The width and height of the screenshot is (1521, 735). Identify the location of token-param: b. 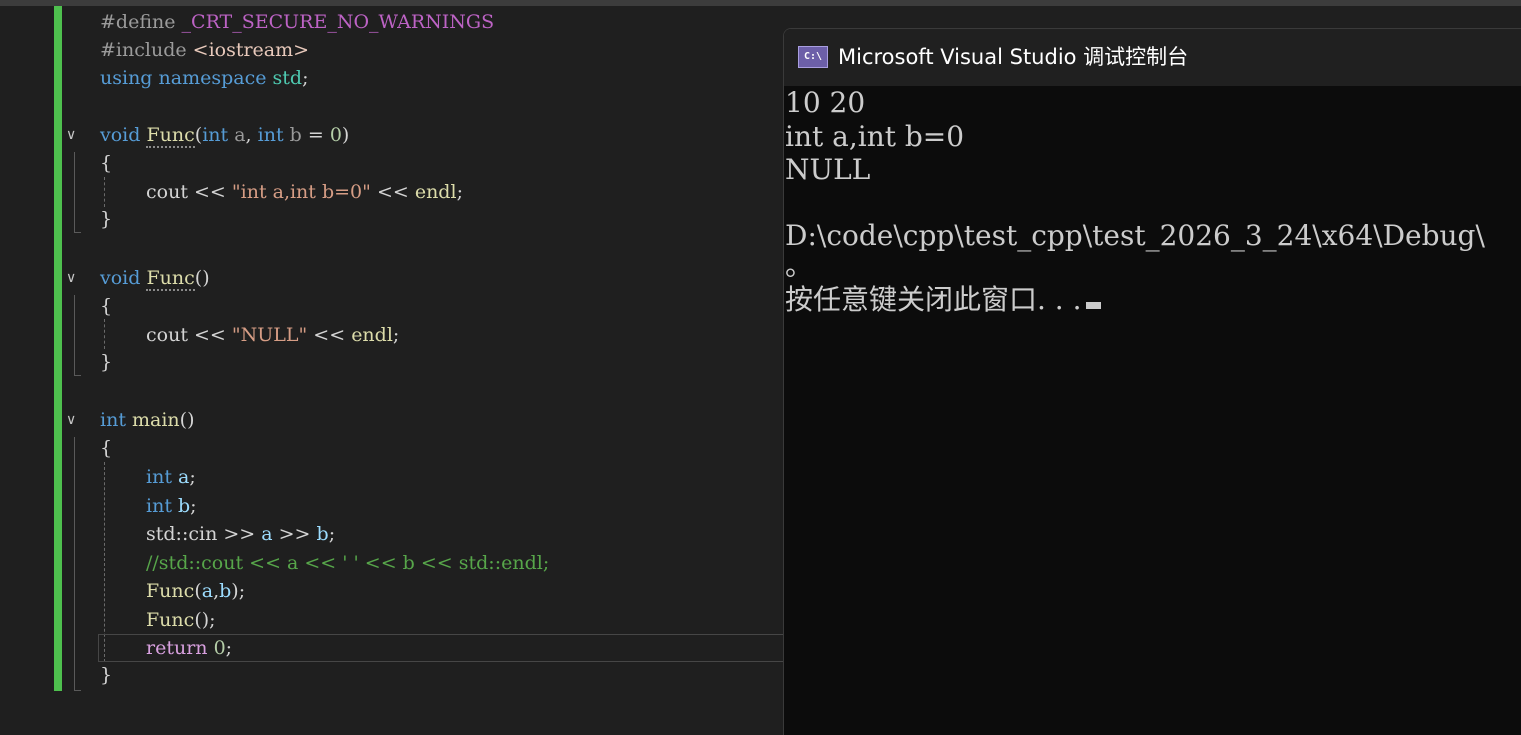
(295, 135).